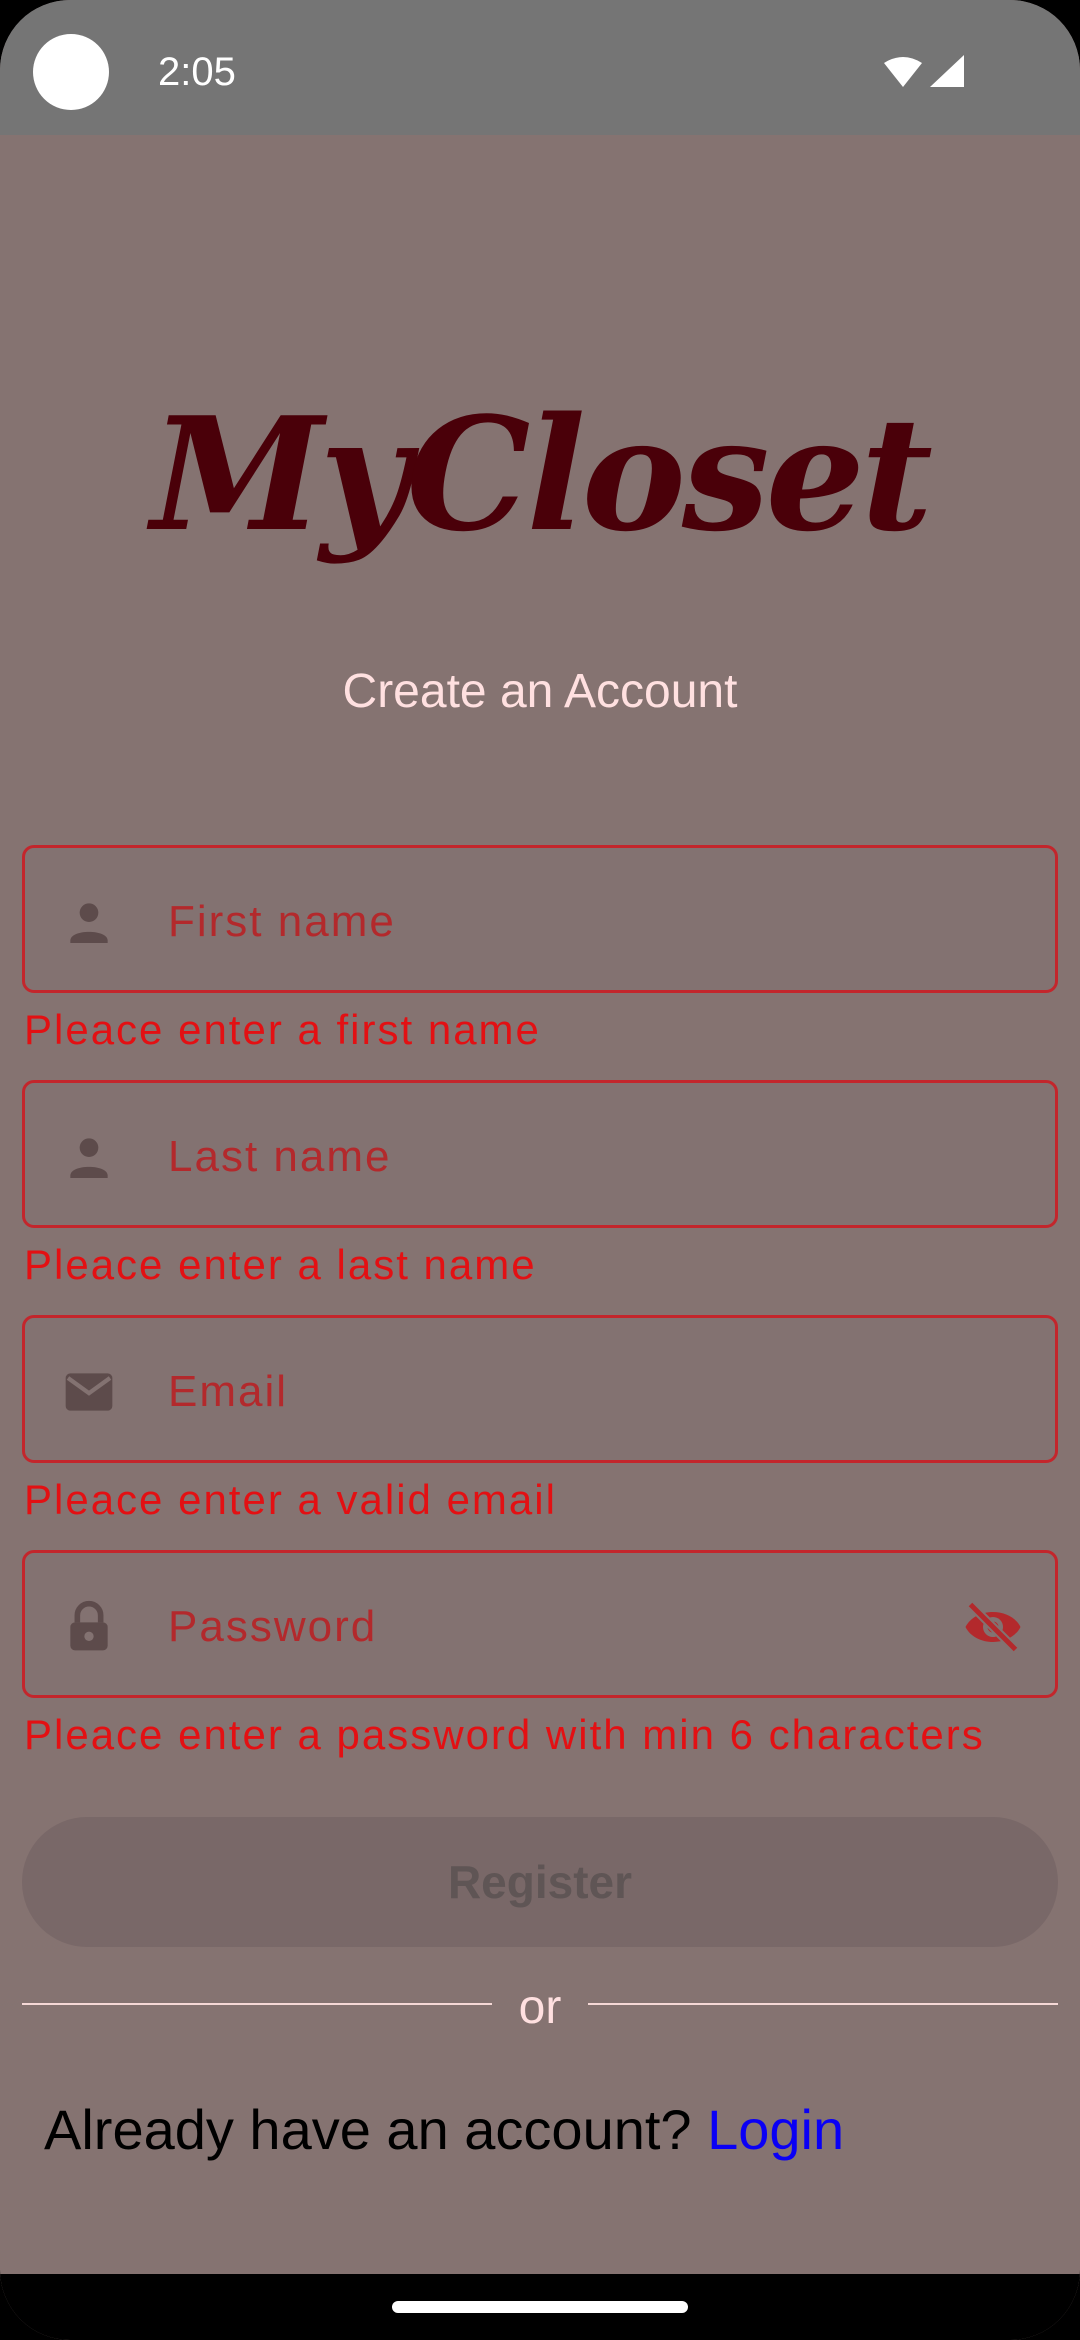 Image resolution: width=1080 pixels, height=2340 pixels. I want to click on last-name-error: Pleace enter a last name, so click(280, 1264).